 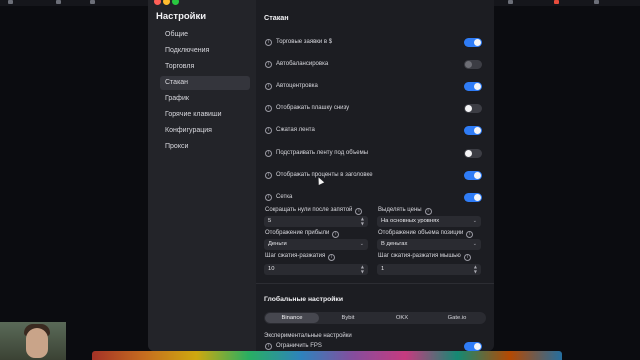 I want to click on position-volume-select: В деньгах ⌄, so click(x=429, y=244).